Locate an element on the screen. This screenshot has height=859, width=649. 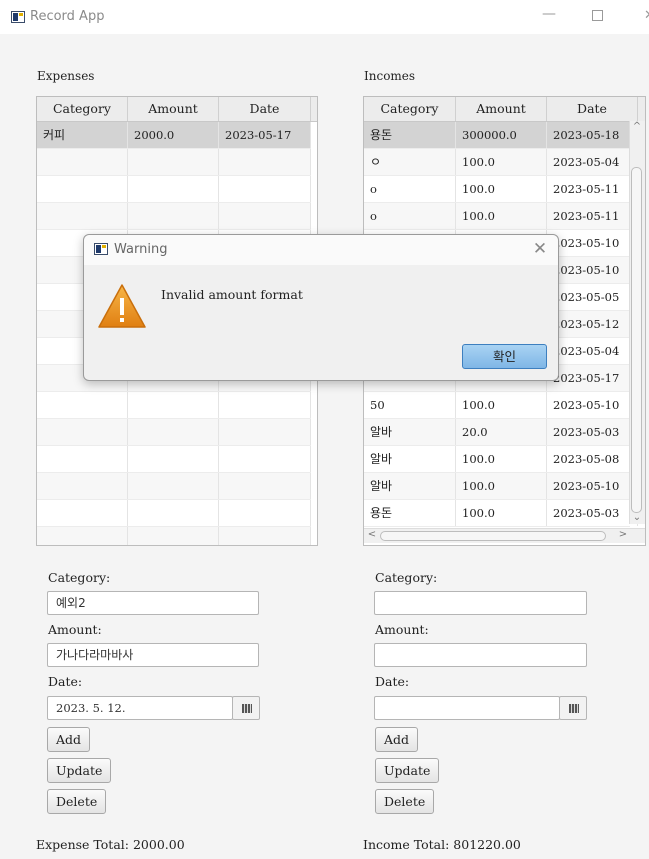
income-date-picker-button is located at coordinates (573, 708).